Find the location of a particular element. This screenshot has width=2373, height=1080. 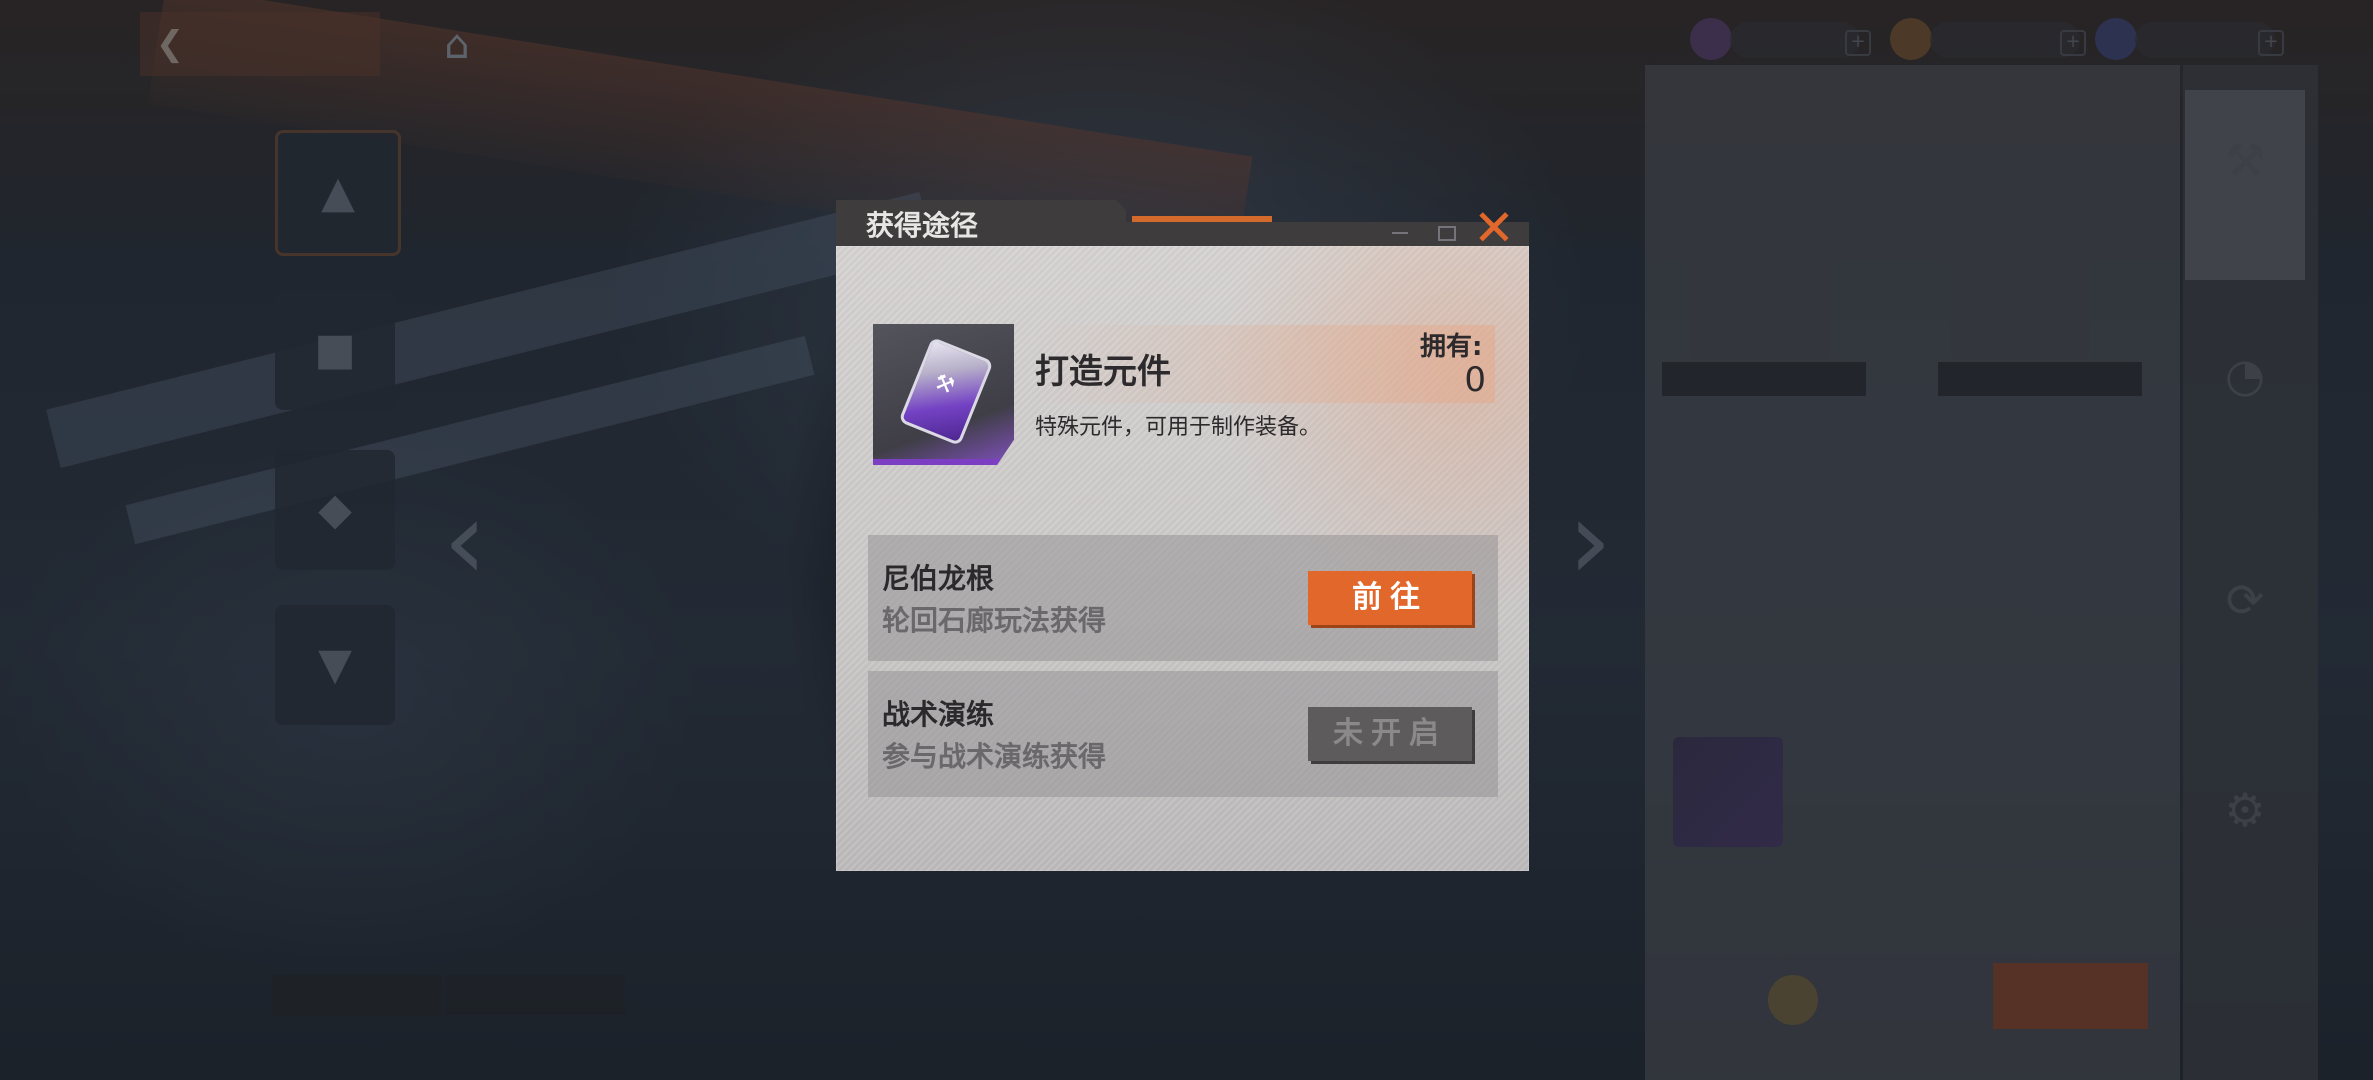

maximize-icon is located at coordinates (1447, 233).